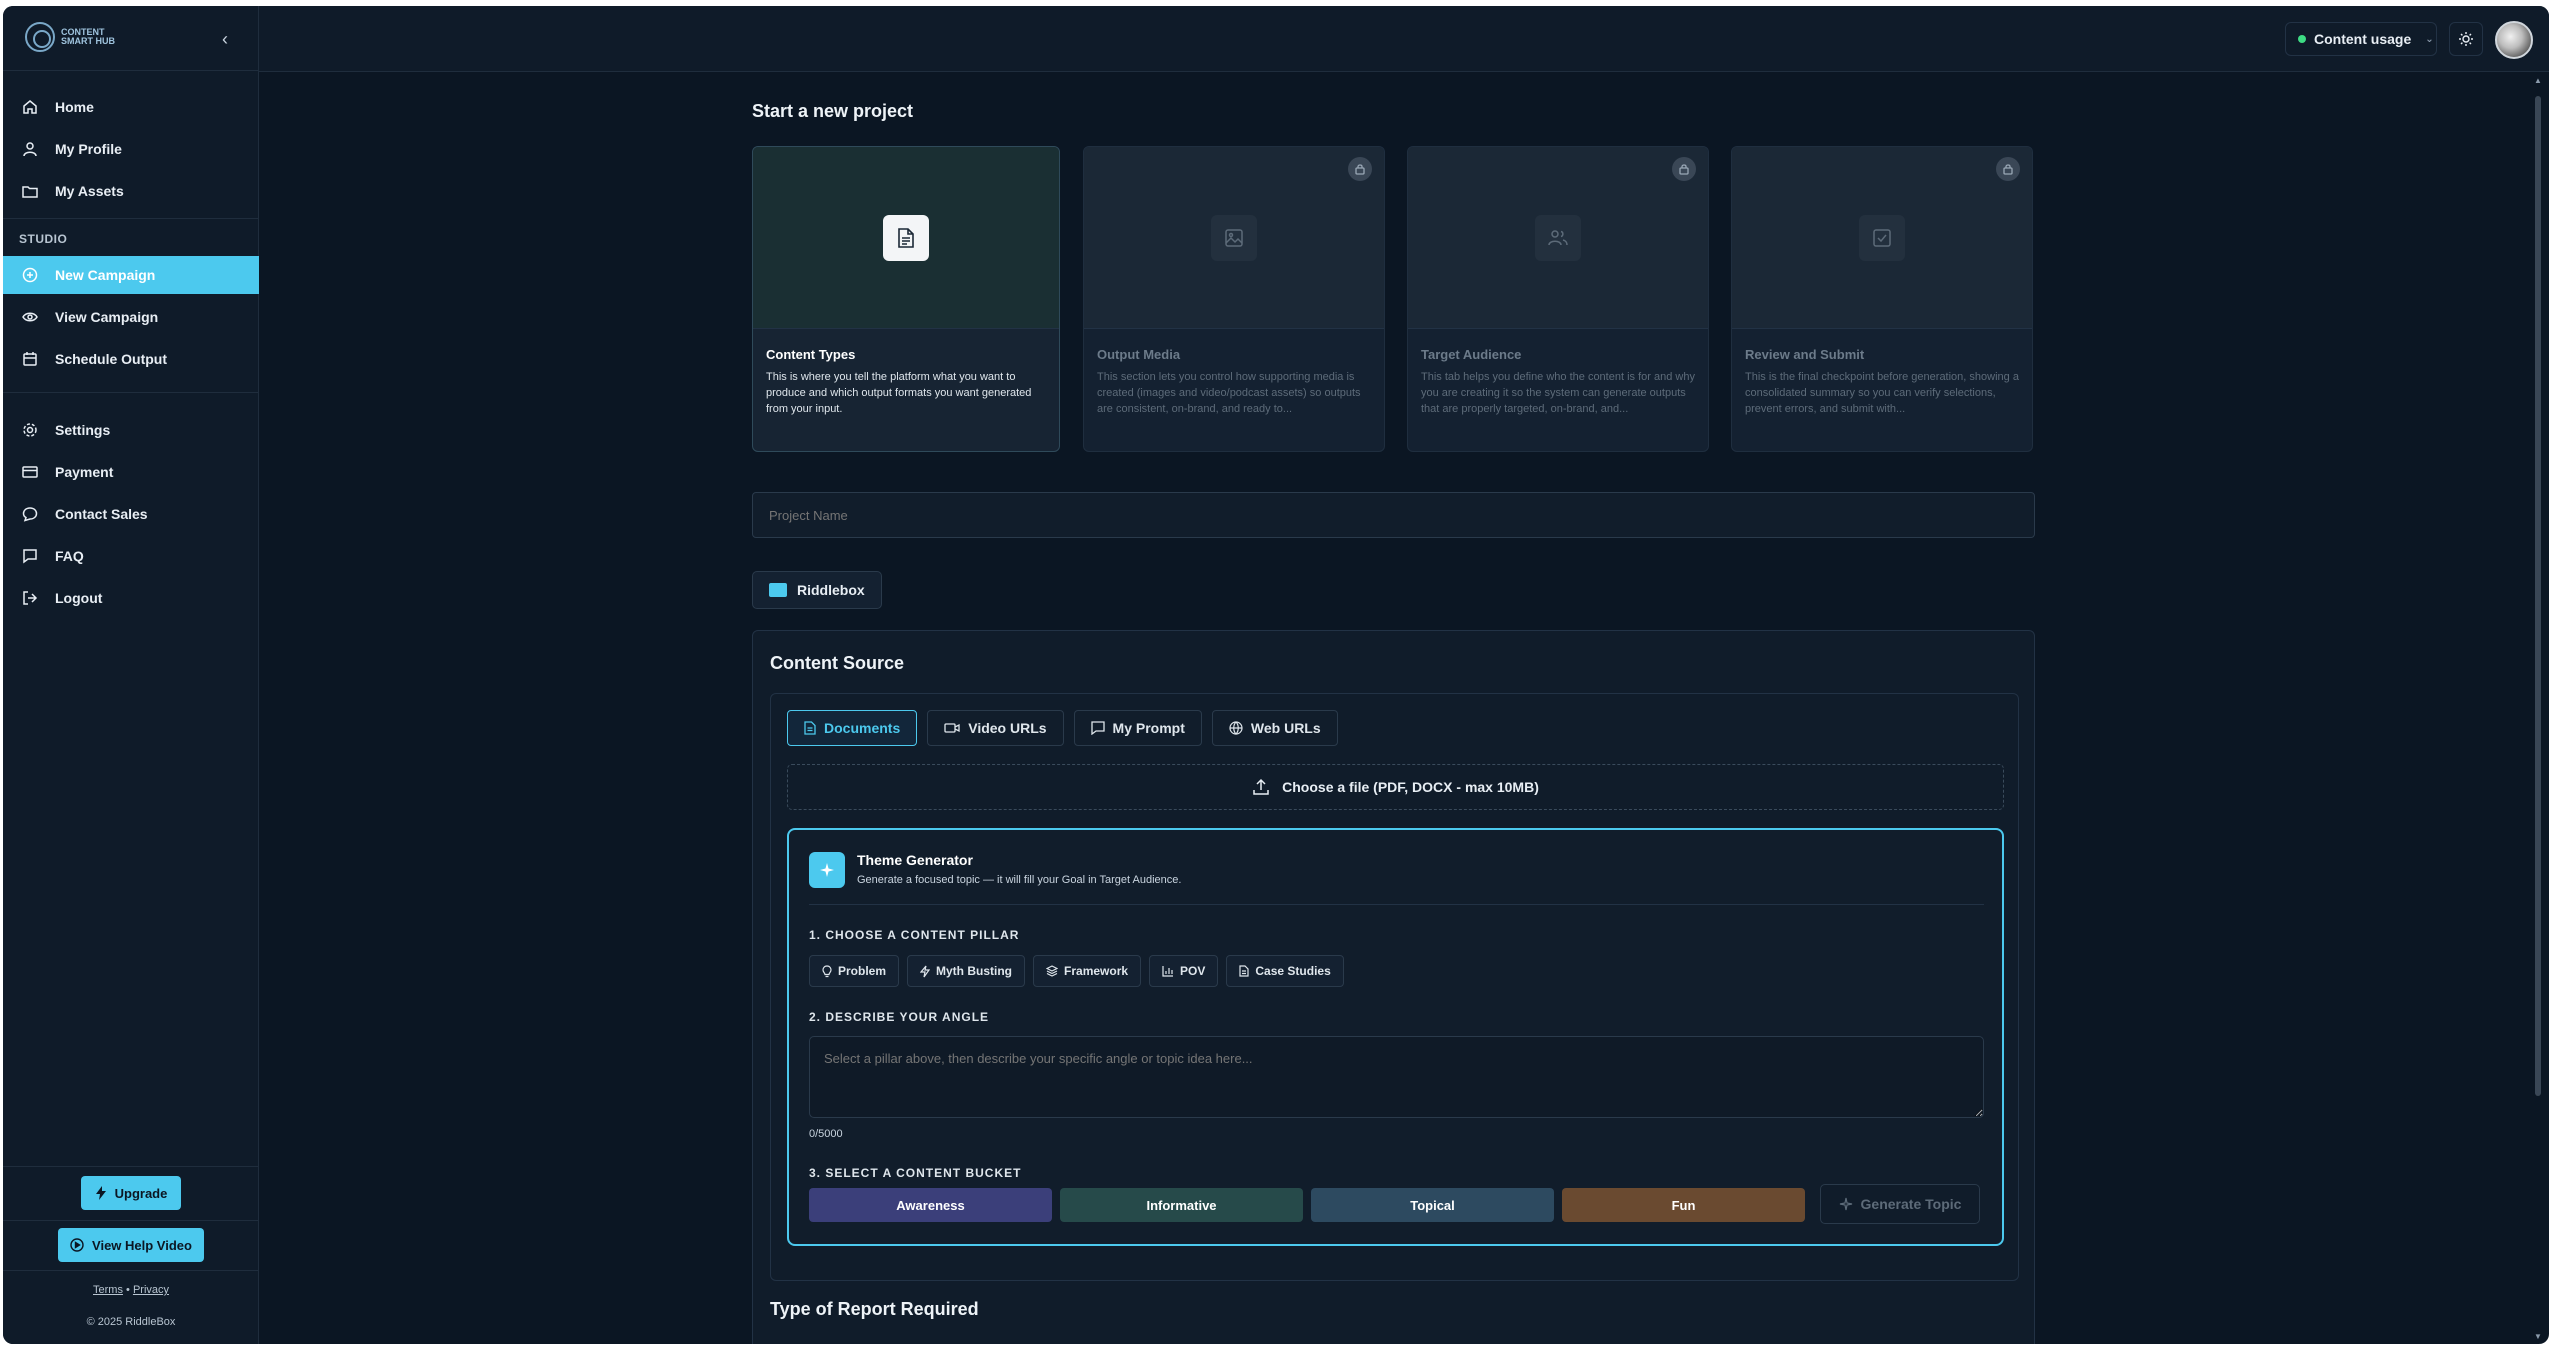  What do you see at coordinates (141, 1193) in the screenshot?
I see `upgrade-label: Upgrade` at bounding box center [141, 1193].